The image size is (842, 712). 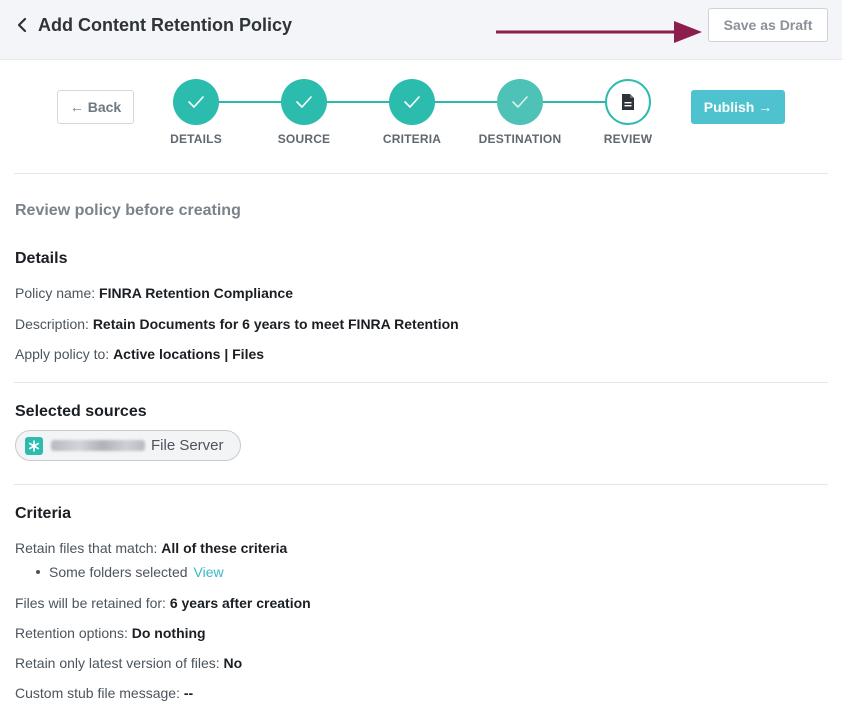 What do you see at coordinates (196, 139) in the screenshot?
I see `step-label-details: DETAILS` at bounding box center [196, 139].